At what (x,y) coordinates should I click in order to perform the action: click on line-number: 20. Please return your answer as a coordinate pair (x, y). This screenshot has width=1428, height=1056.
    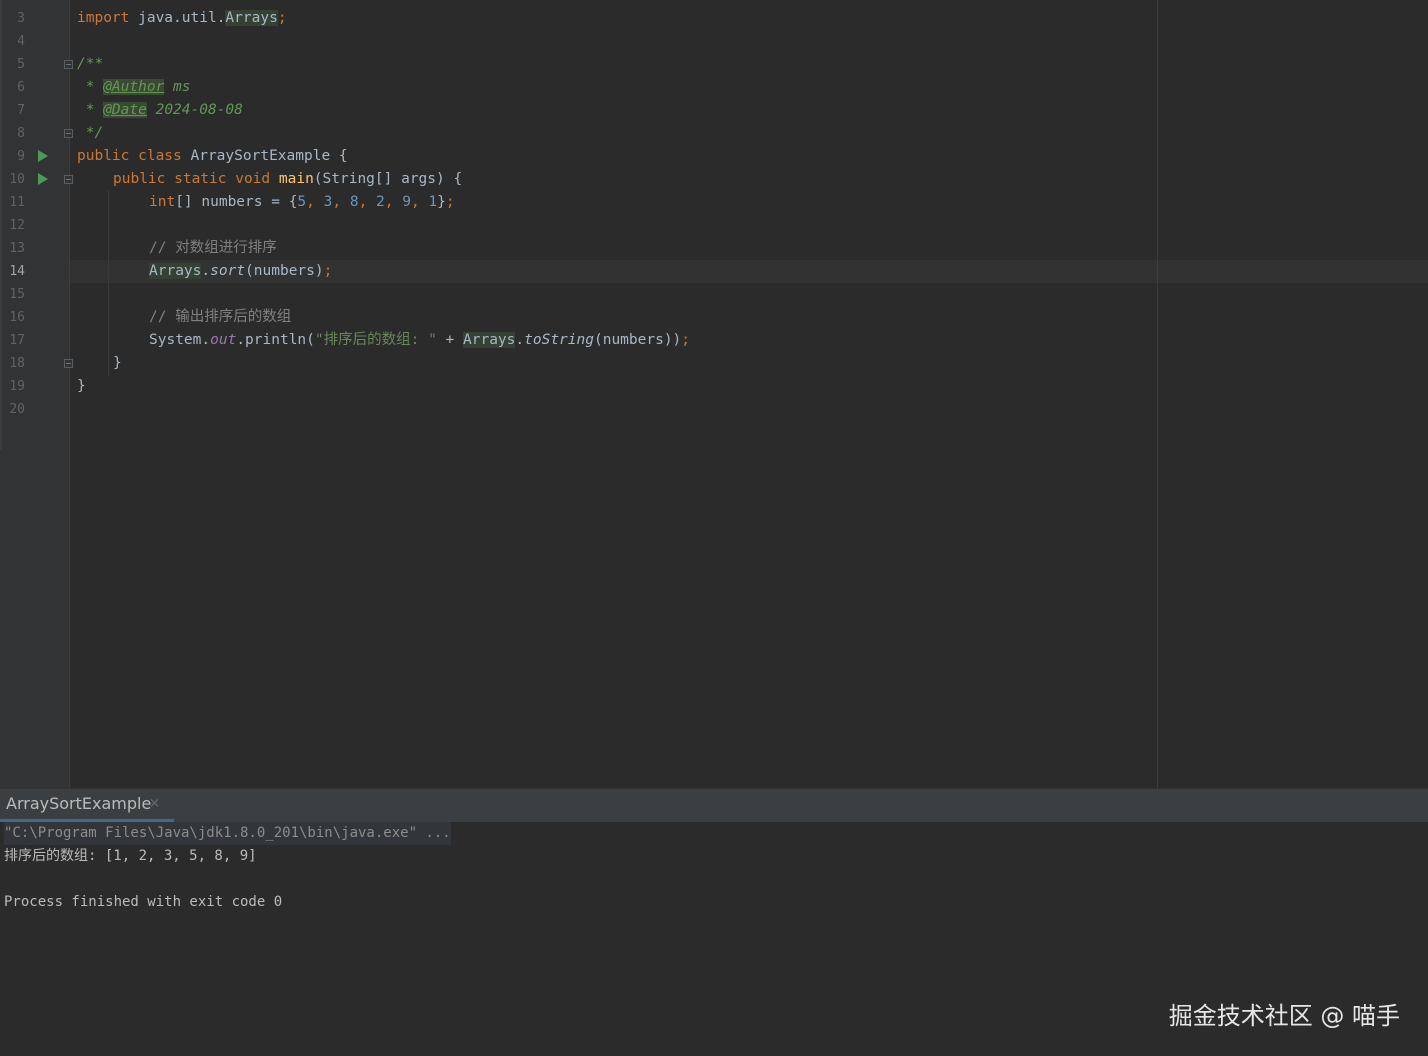
    Looking at the image, I should click on (17, 409).